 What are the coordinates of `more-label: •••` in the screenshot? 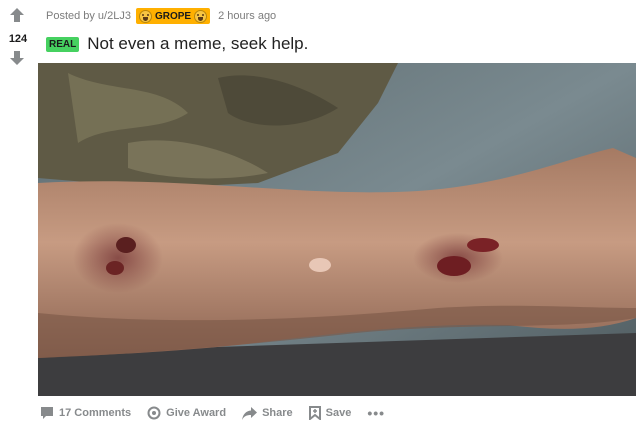 It's located at (376, 413).